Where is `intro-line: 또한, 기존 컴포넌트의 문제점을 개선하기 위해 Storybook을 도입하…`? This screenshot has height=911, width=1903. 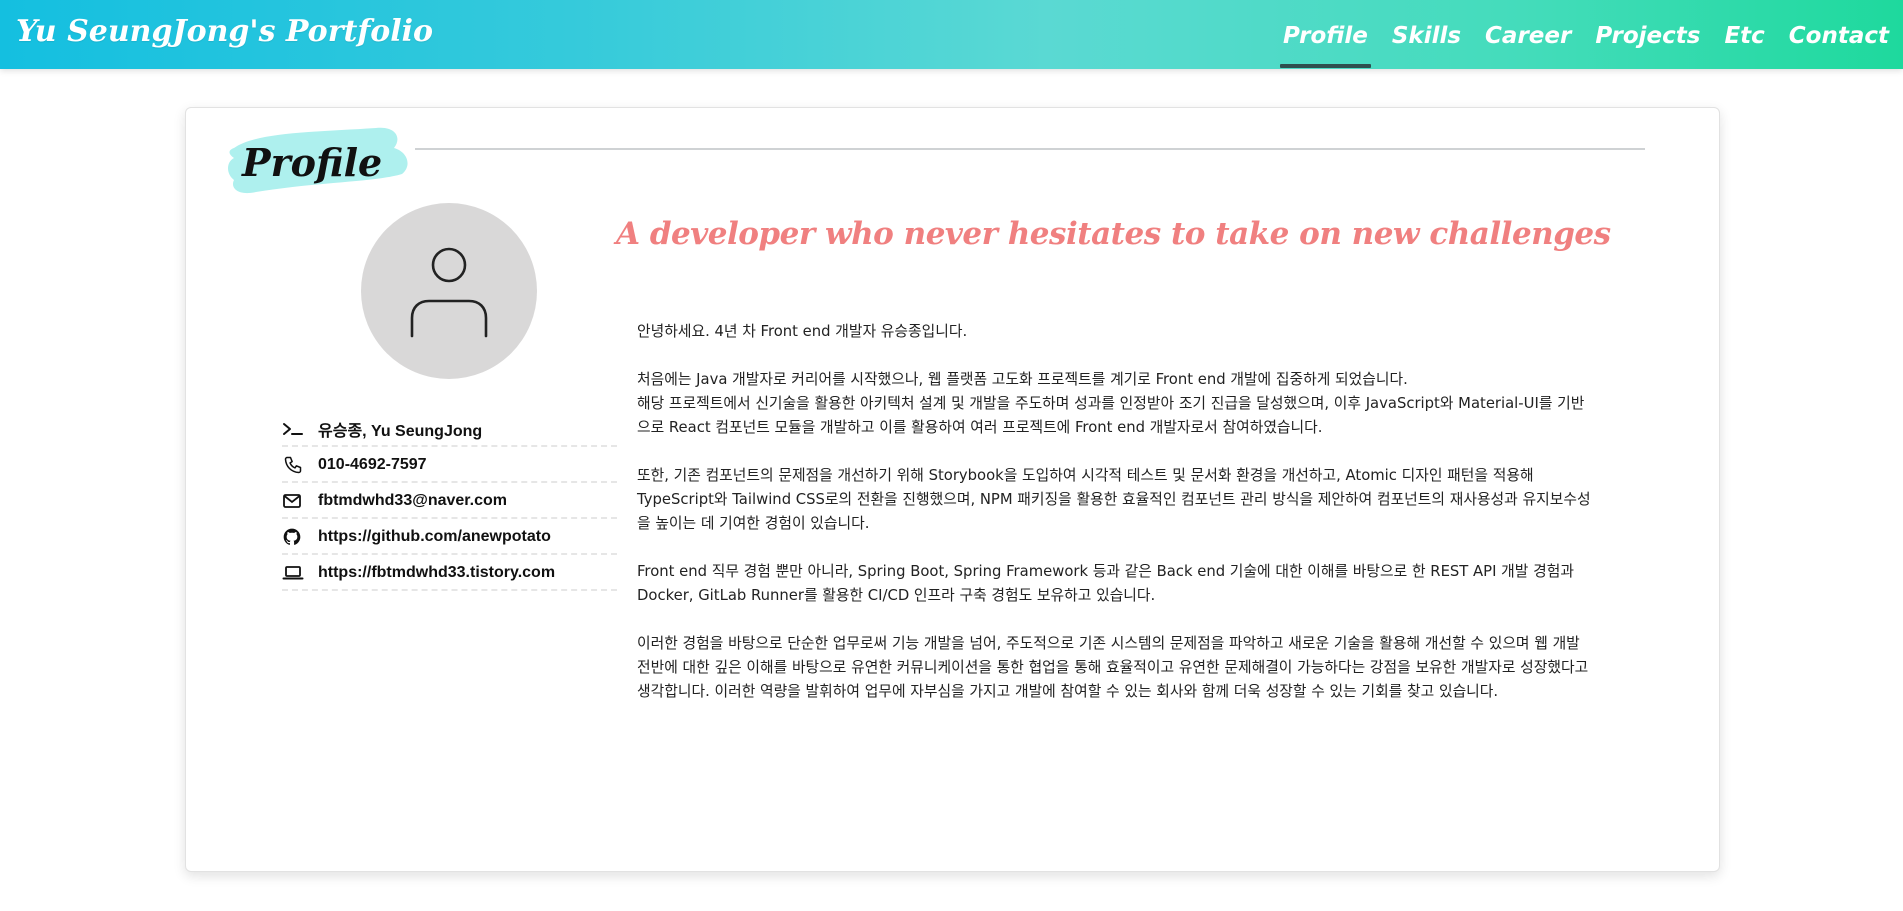
intro-line: 또한, 기존 컴포넌트의 문제점을 개선하기 위해 Storybook을 도입하… is located at coordinates (1114, 499).